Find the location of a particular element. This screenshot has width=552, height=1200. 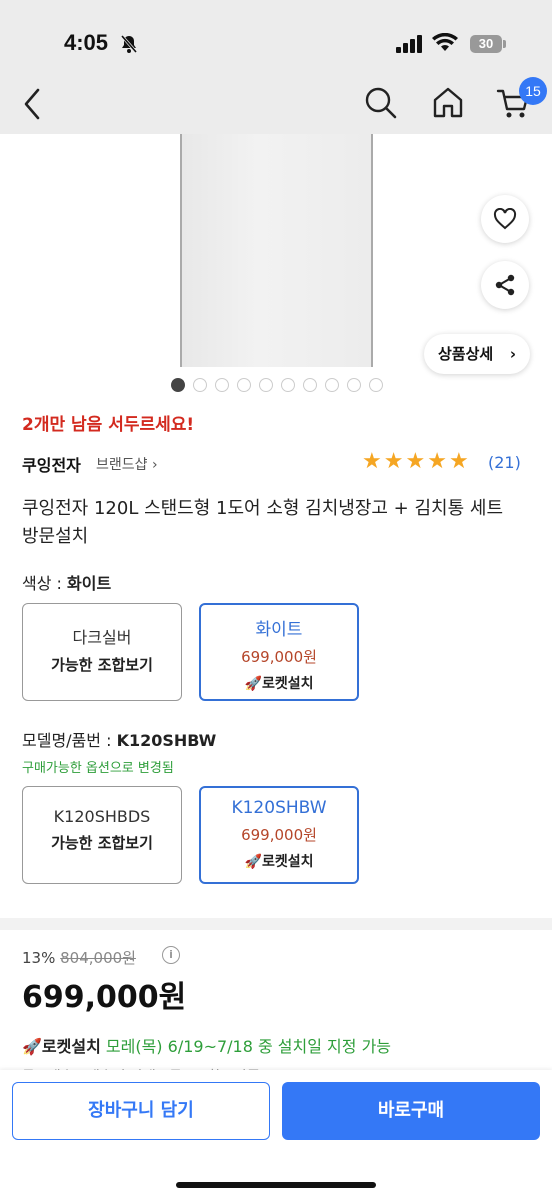

cellular-signal-icon is located at coordinates (409, 44).